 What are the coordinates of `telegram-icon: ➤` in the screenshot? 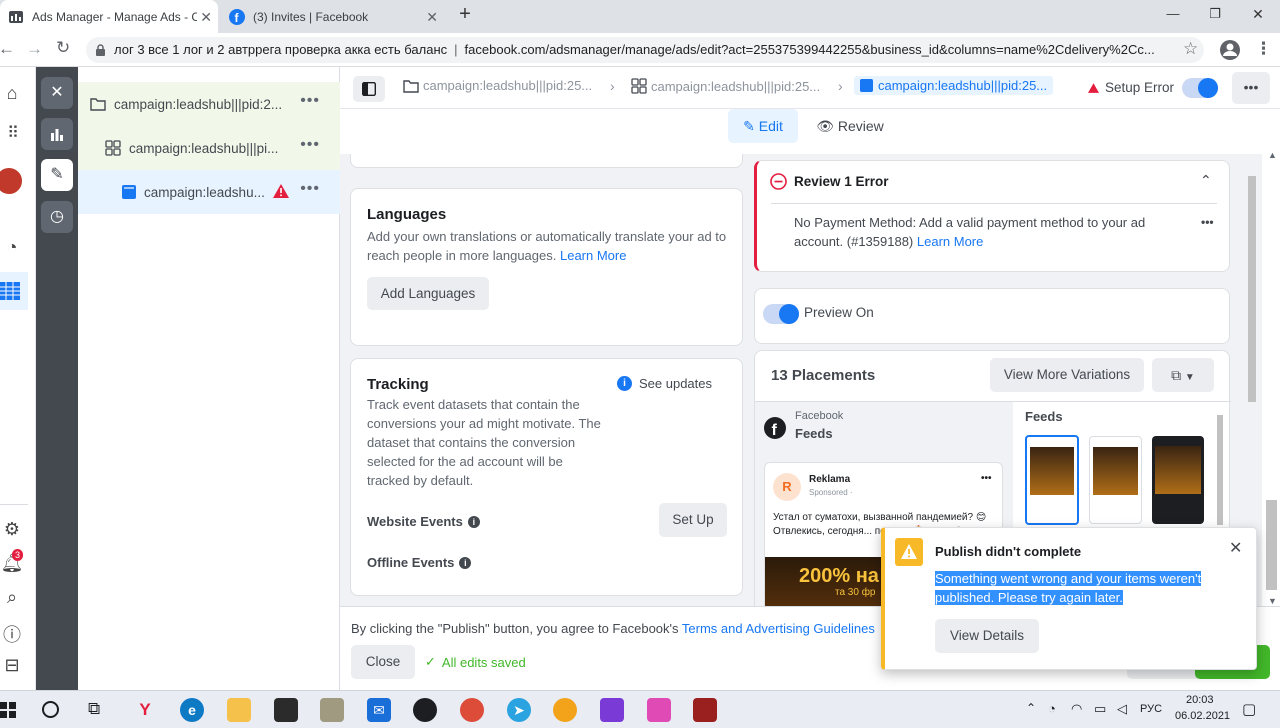 It's located at (519, 710).